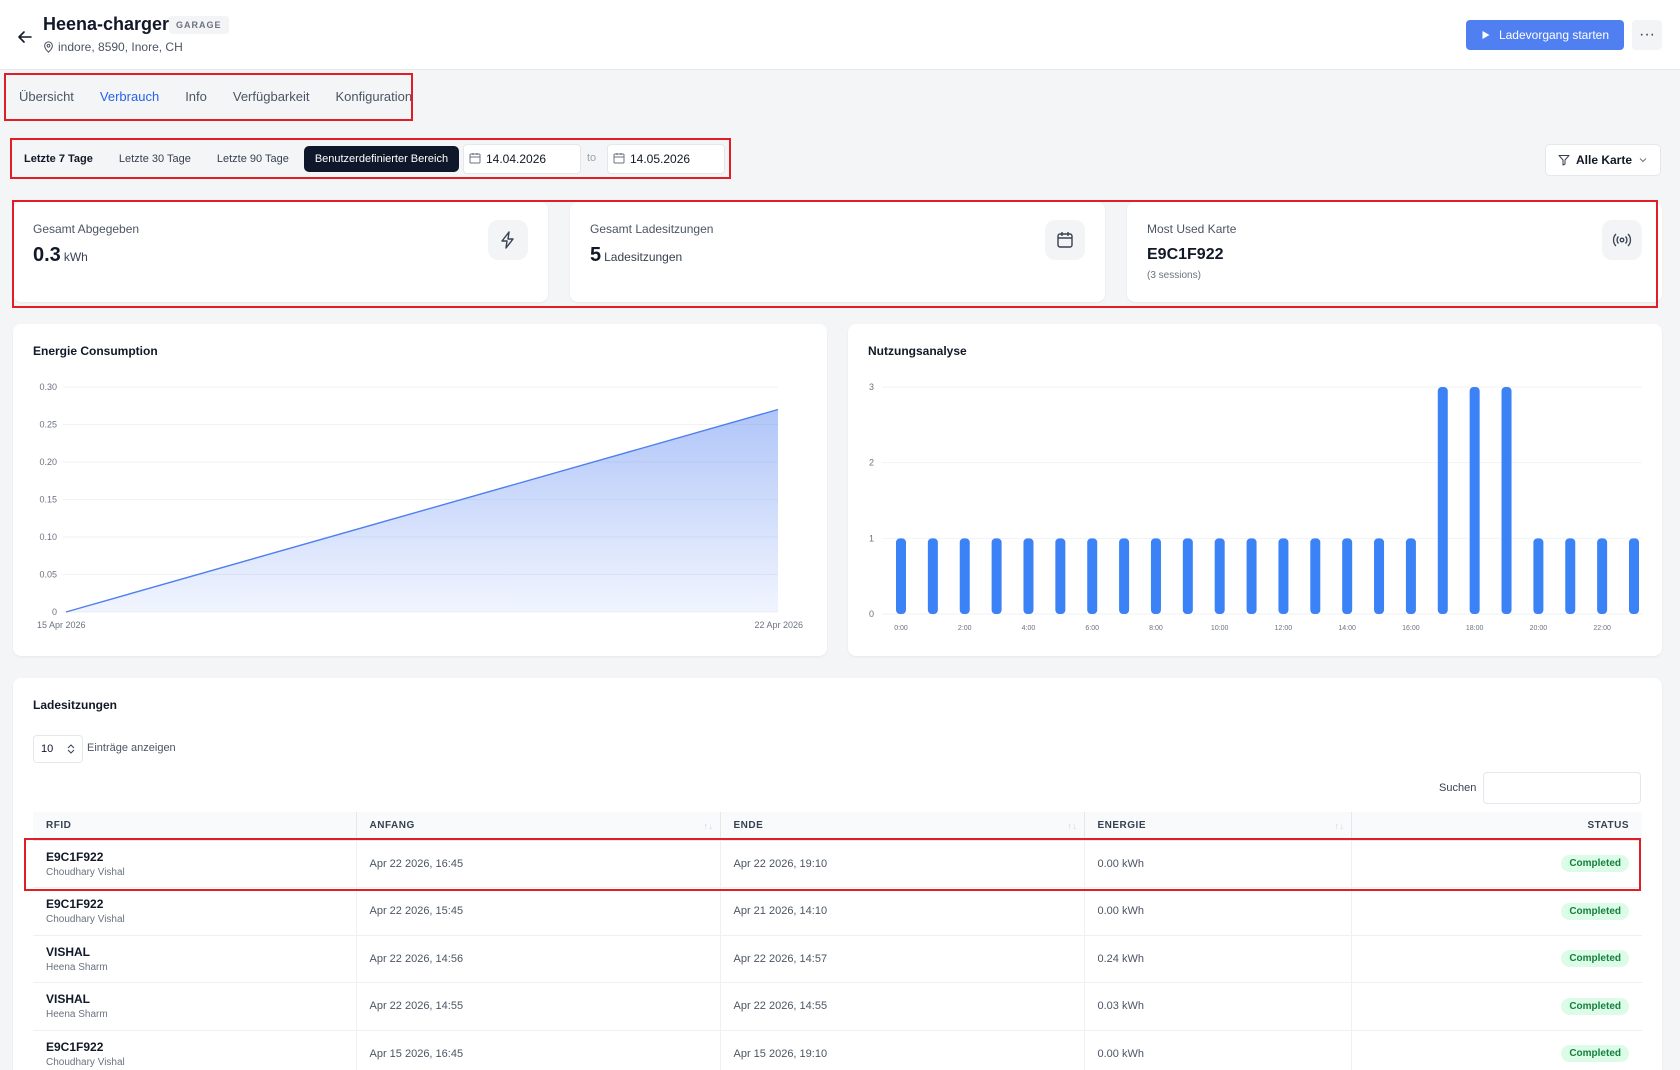 Image resolution: width=1680 pixels, height=1070 pixels. What do you see at coordinates (271, 96) in the screenshot?
I see `tab-availability: Verfügbarkeit` at bounding box center [271, 96].